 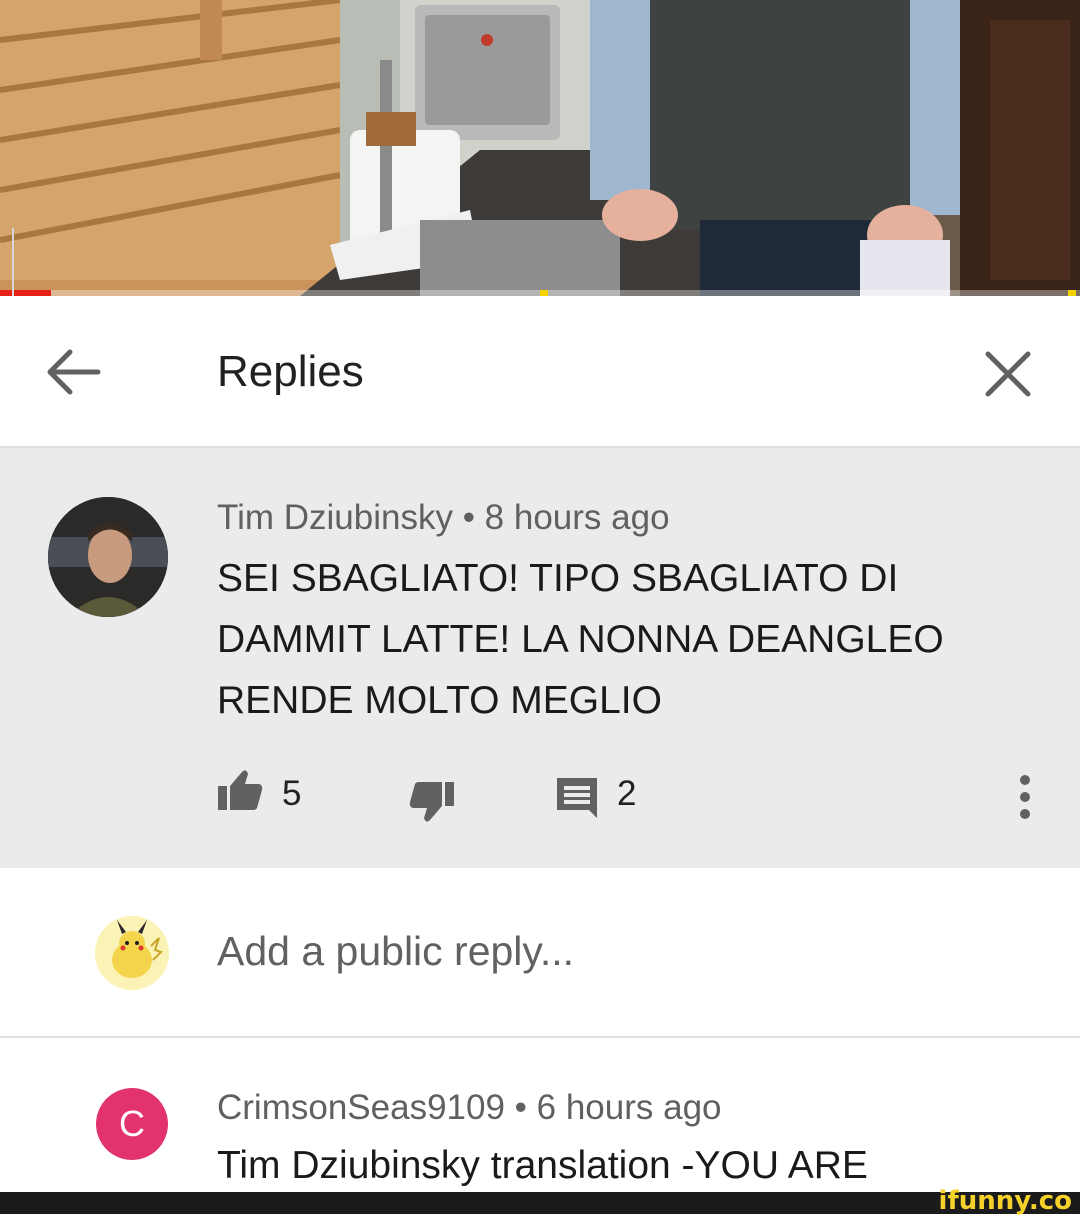 What do you see at coordinates (240, 790) in the screenshot?
I see `thumbs-up-icon` at bounding box center [240, 790].